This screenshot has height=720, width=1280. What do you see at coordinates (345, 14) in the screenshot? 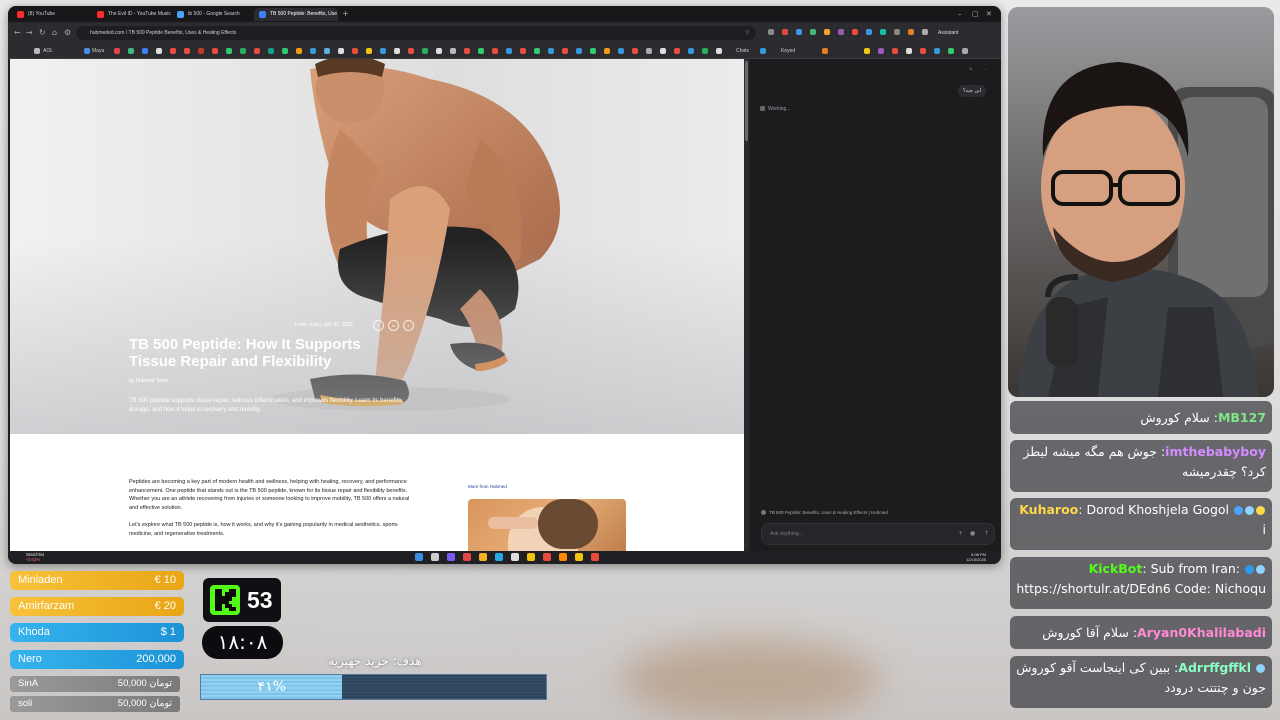
I see `new-tab-button: +` at bounding box center [345, 14].